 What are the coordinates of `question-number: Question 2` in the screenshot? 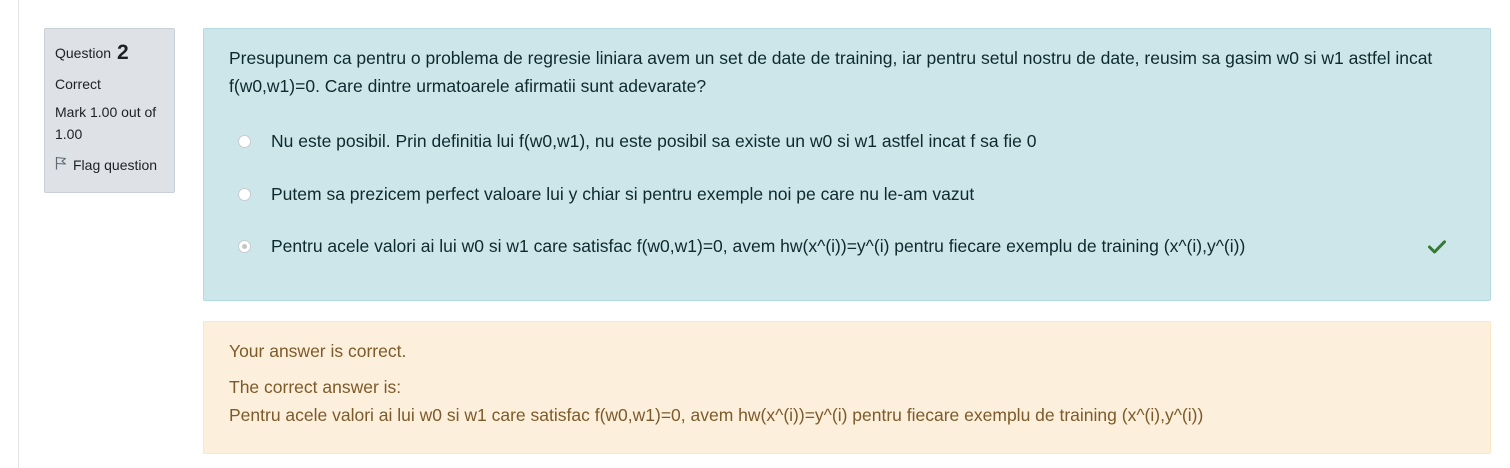 It's located at (109, 53).